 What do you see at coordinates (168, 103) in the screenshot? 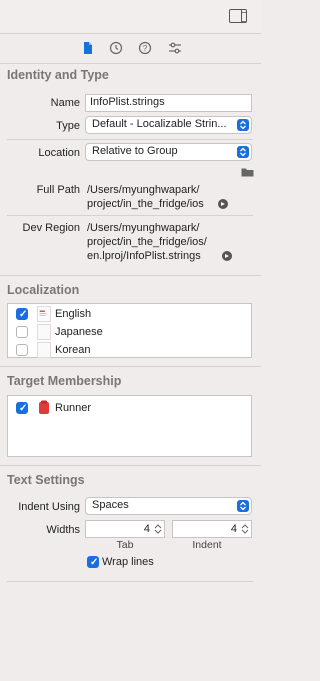
I see `name-field: InfoPlist.strings` at bounding box center [168, 103].